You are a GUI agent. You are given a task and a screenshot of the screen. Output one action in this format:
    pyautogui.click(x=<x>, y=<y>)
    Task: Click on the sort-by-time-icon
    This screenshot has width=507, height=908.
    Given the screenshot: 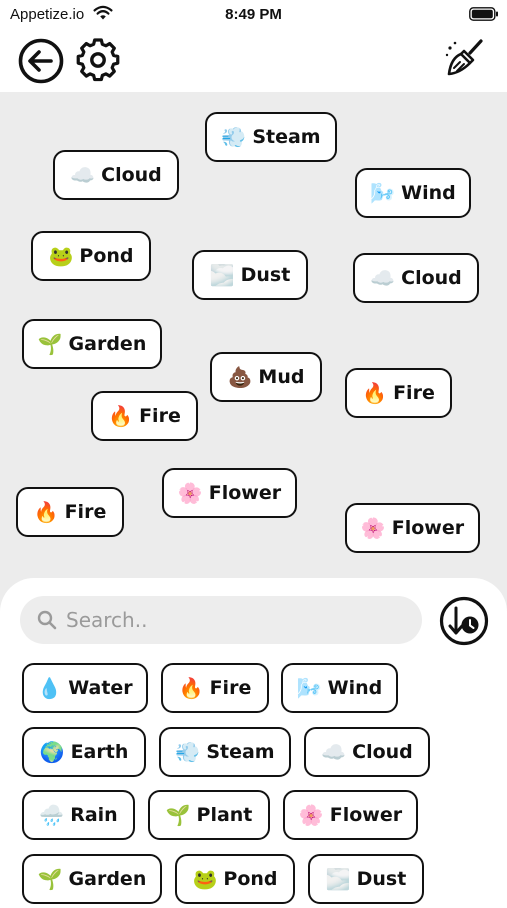 What is the action you would take?
    pyautogui.click(x=464, y=621)
    